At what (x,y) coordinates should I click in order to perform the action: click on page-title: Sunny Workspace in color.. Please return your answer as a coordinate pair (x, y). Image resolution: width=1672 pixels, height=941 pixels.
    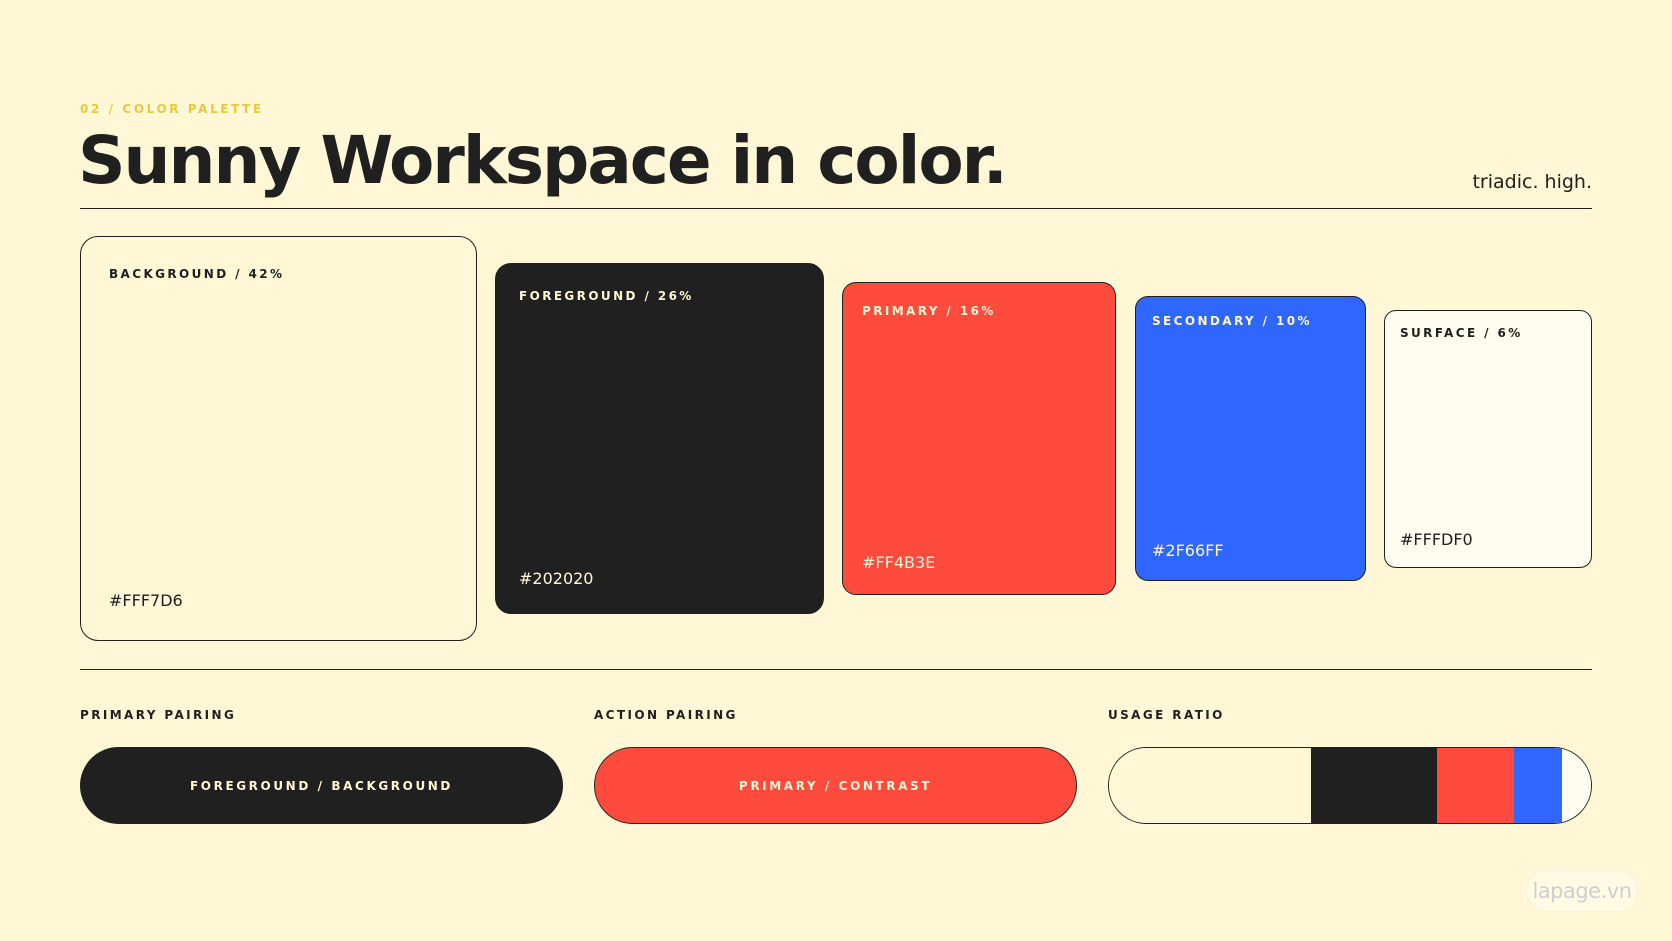
    Looking at the image, I should click on (543, 160).